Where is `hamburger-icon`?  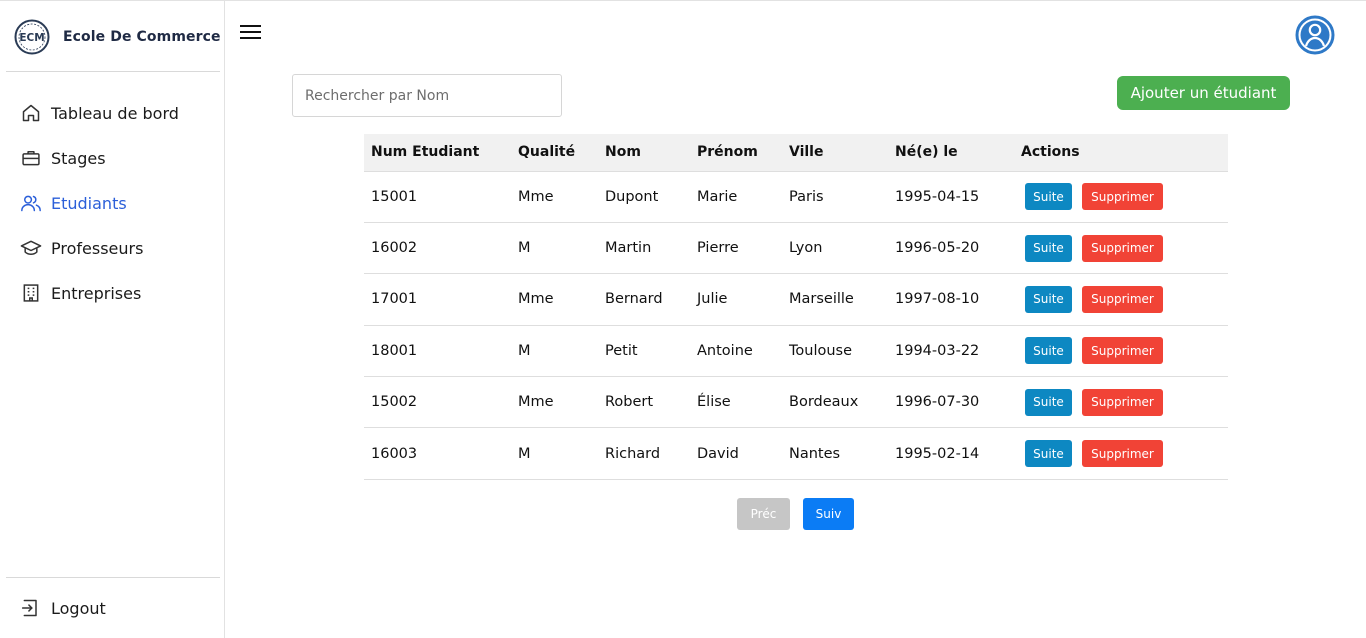 hamburger-icon is located at coordinates (250, 32).